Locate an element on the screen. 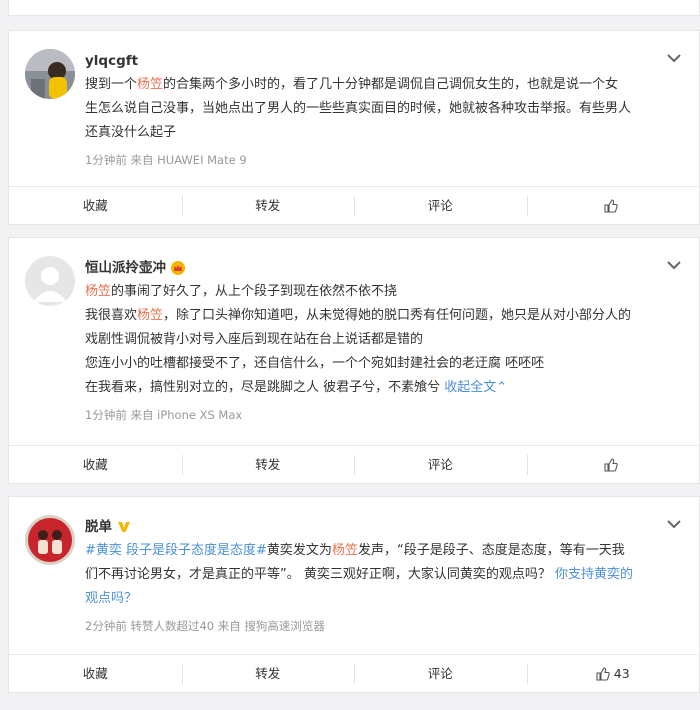 Image resolution: width=700 pixels, height=710 pixels. post-text-line: 您连小小的吐槽都接受不了，还自信什么，一个个宛如封建社会的老迂腐 呸呸呸 is located at coordinates (381, 364).